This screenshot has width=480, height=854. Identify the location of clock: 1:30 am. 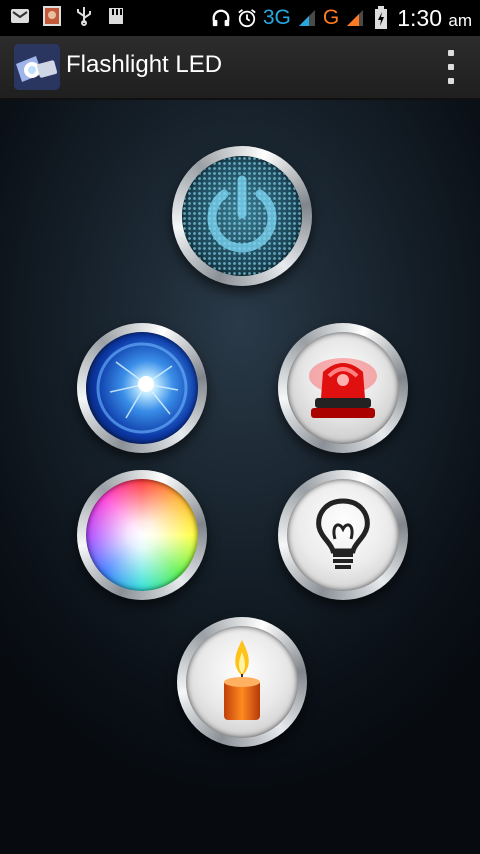
(434, 18).